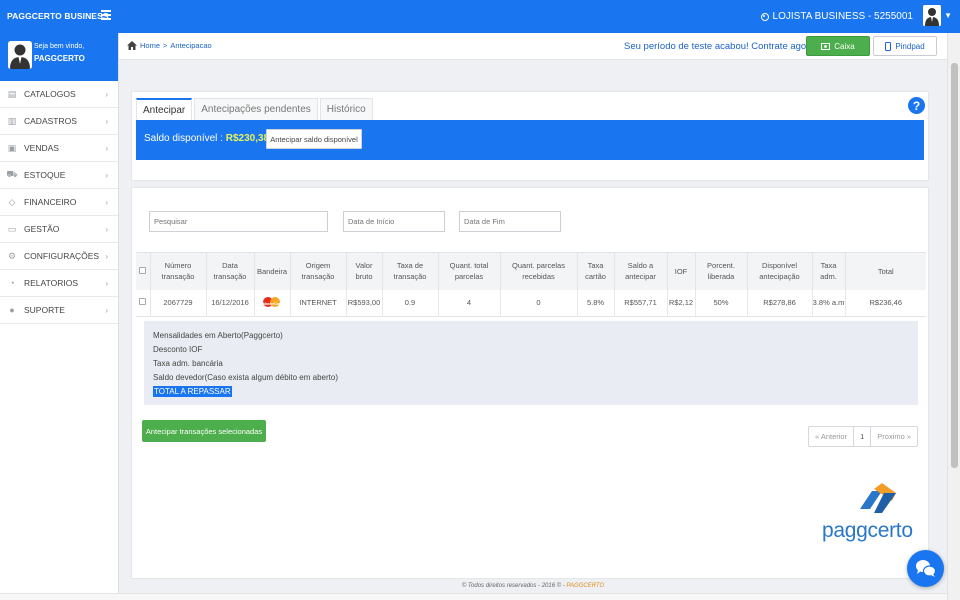 The width and height of the screenshot is (960, 600). I want to click on breadcrumb-current: Antecipacao, so click(191, 45).